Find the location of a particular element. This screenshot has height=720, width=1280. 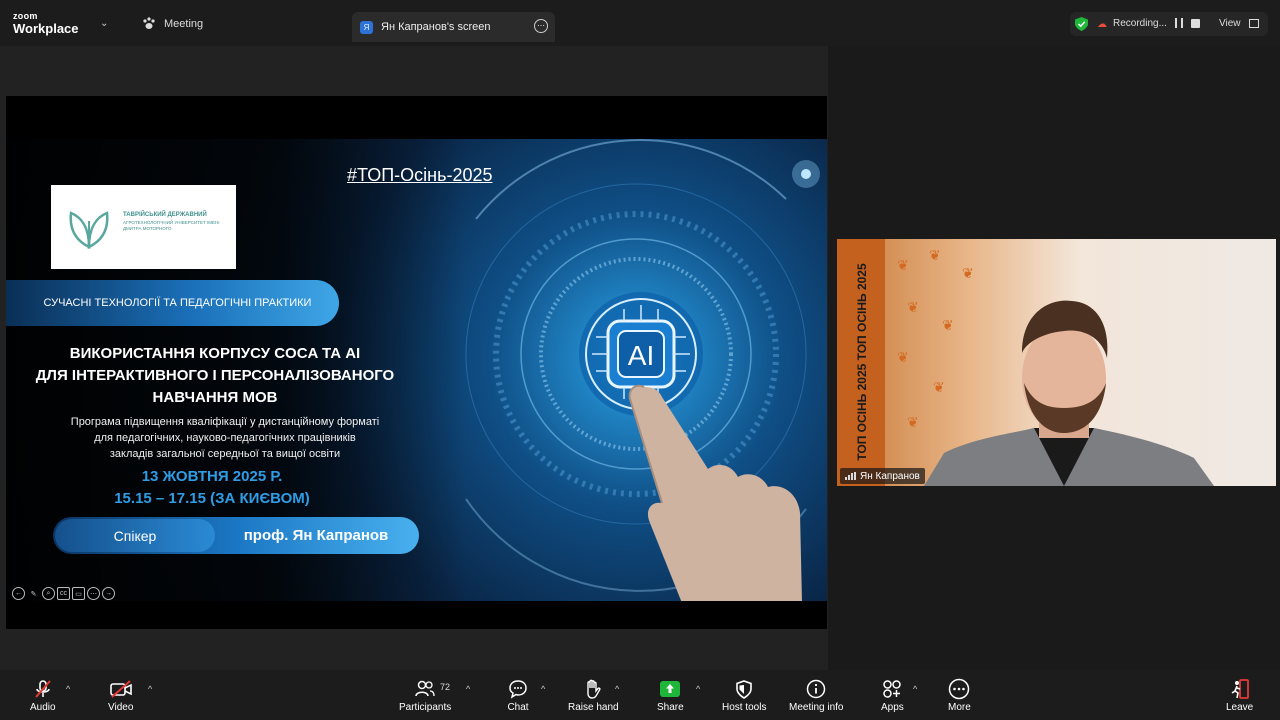

logo-zoom-text: zoom is located at coordinates (25, 16).